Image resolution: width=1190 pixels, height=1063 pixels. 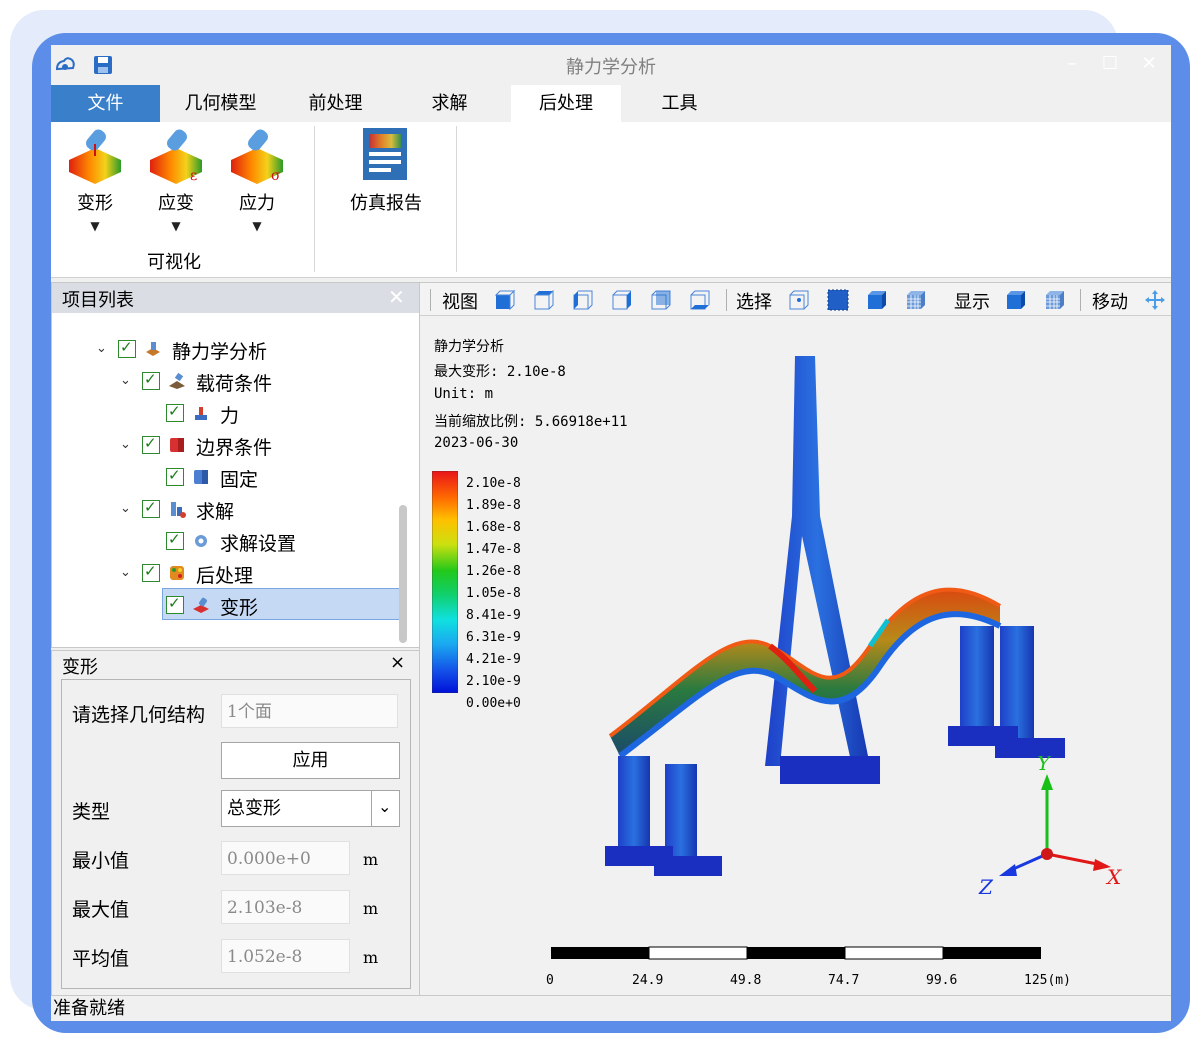 What do you see at coordinates (201, 605) in the screenshot?
I see `deform-small-icon` at bounding box center [201, 605].